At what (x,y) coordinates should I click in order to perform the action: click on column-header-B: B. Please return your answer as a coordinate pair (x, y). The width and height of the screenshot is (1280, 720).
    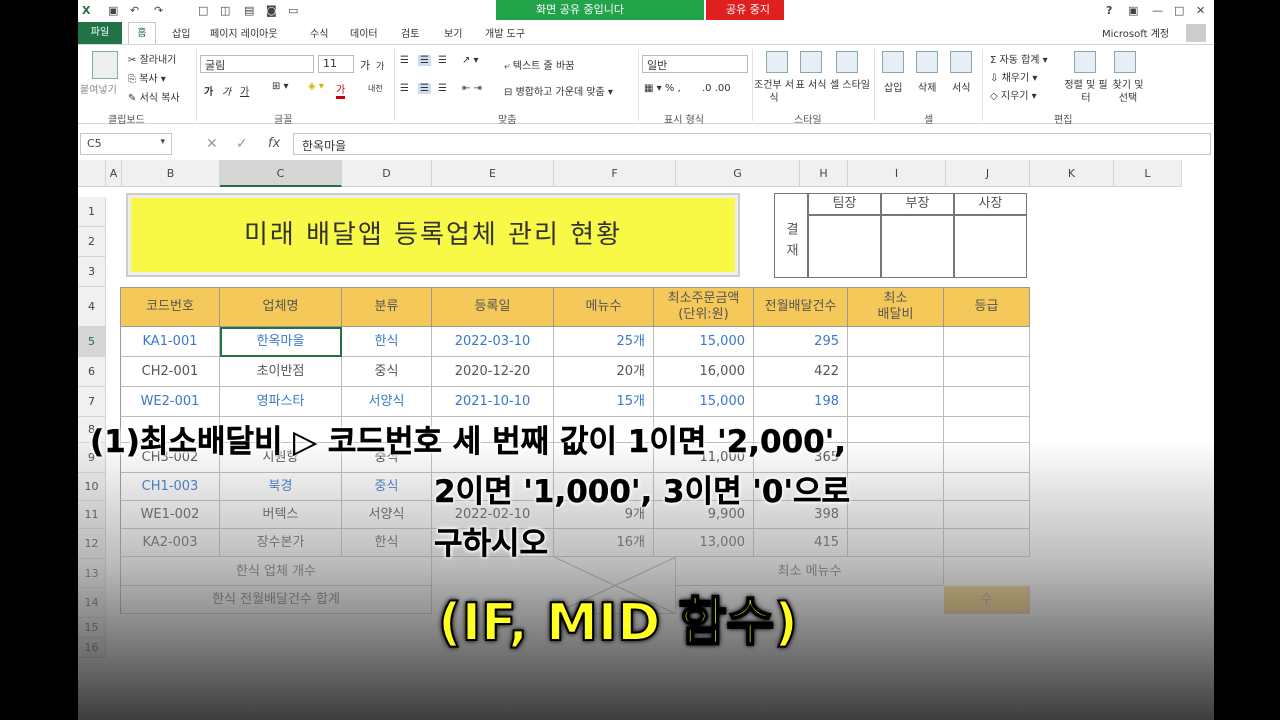
    Looking at the image, I should click on (171, 173).